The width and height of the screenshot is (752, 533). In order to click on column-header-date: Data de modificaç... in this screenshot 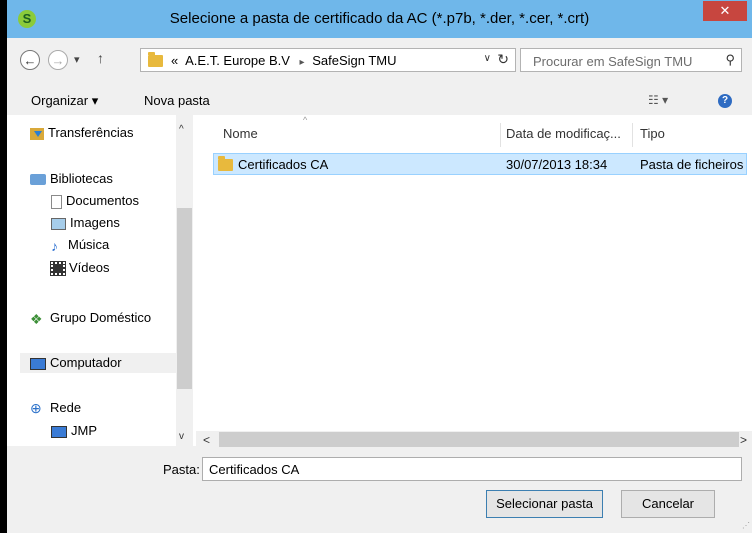, I will do `click(563, 133)`.